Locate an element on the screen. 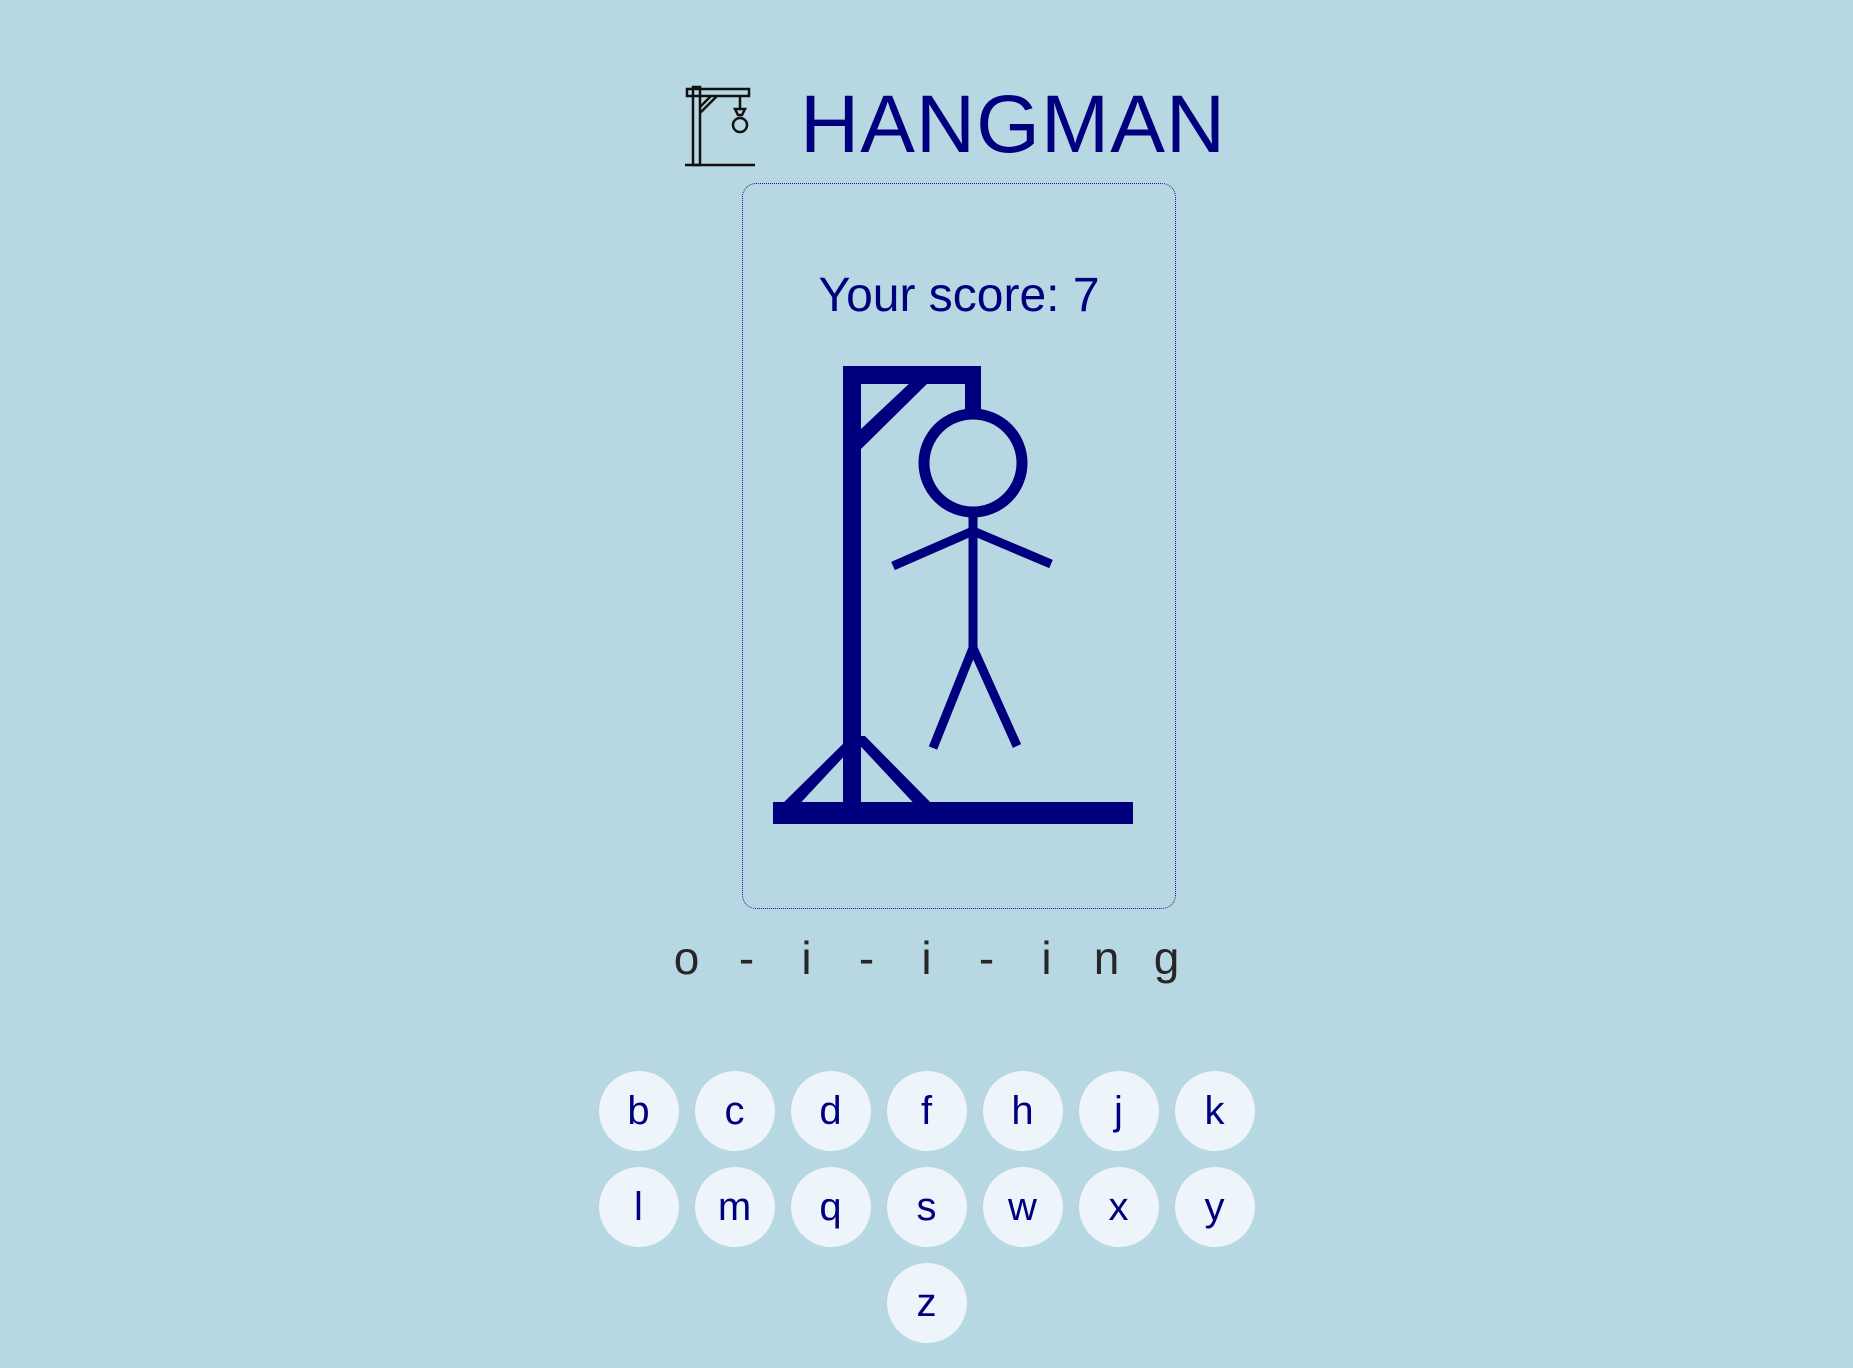 This screenshot has width=1853, height=1368. header: HANGMAN is located at coordinates (926, 125).